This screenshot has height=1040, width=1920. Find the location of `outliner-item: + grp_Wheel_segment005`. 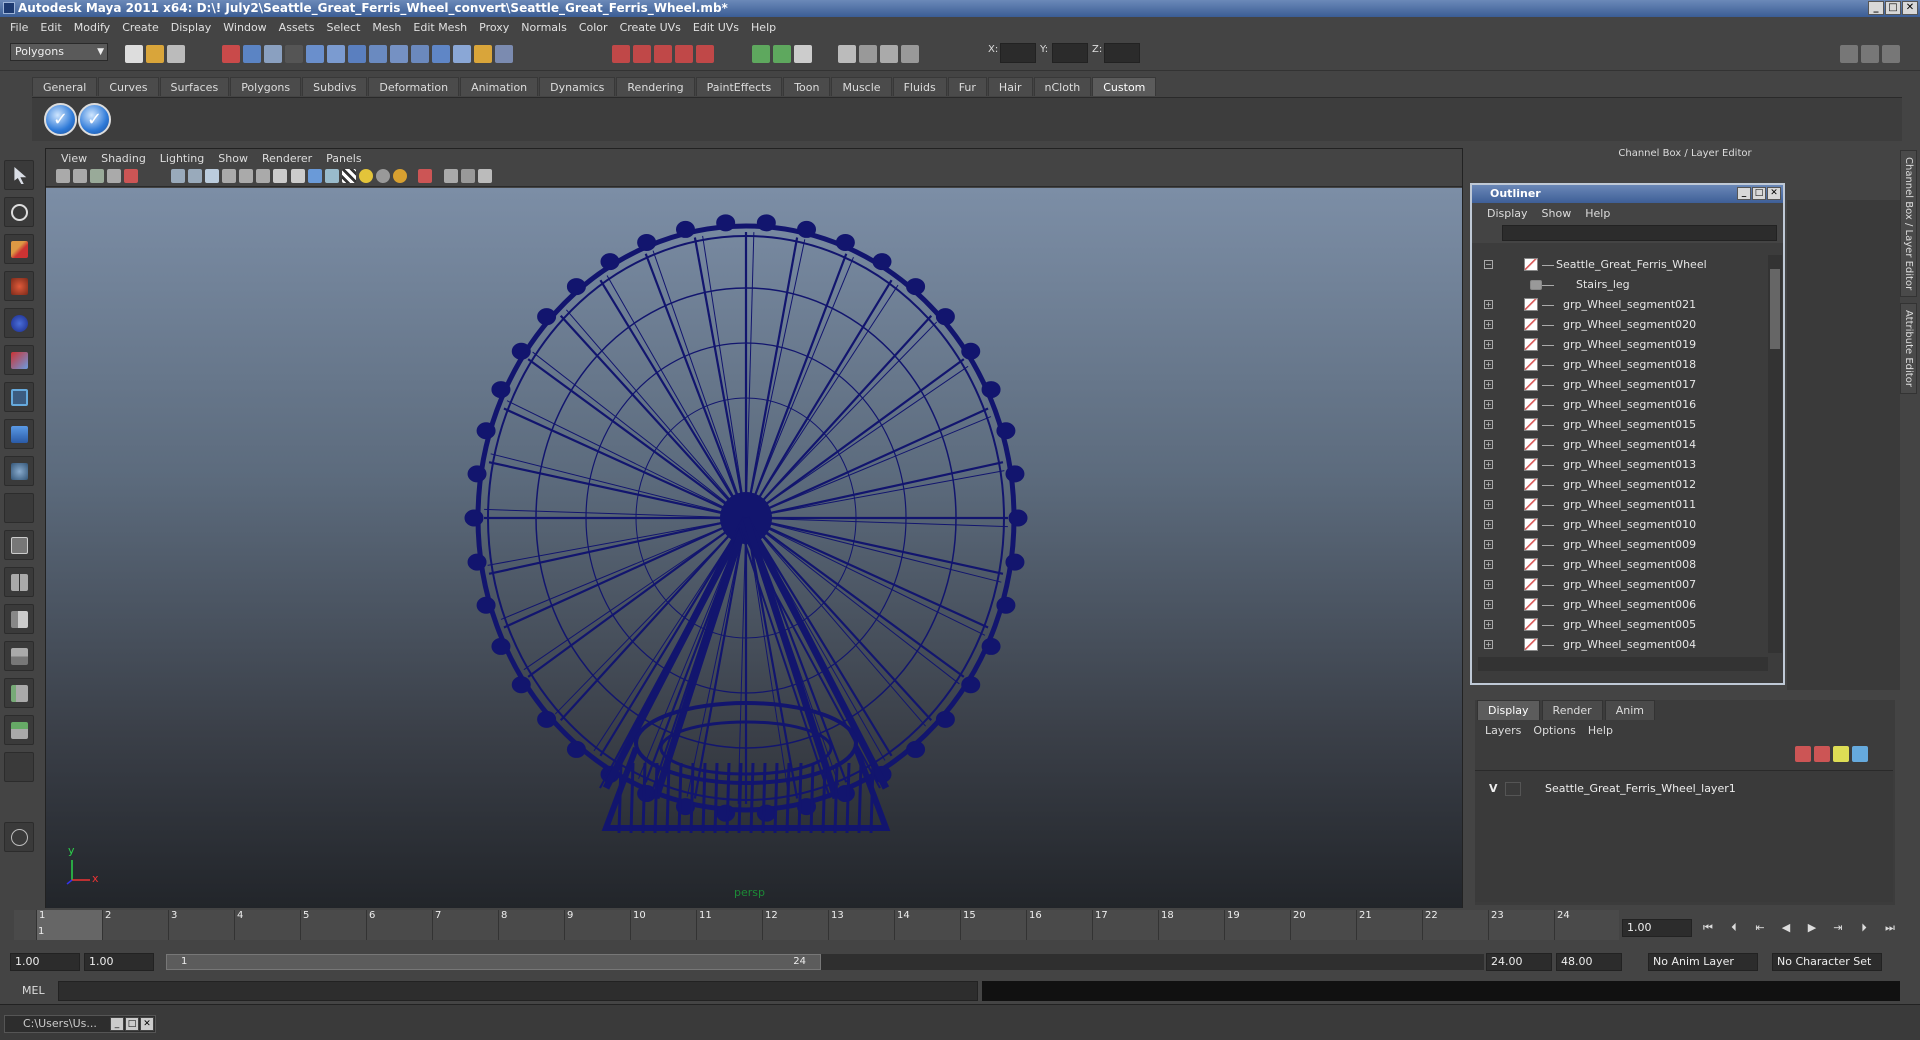

outliner-item: + grp_Wheel_segment005 is located at coordinates (1623, 625).